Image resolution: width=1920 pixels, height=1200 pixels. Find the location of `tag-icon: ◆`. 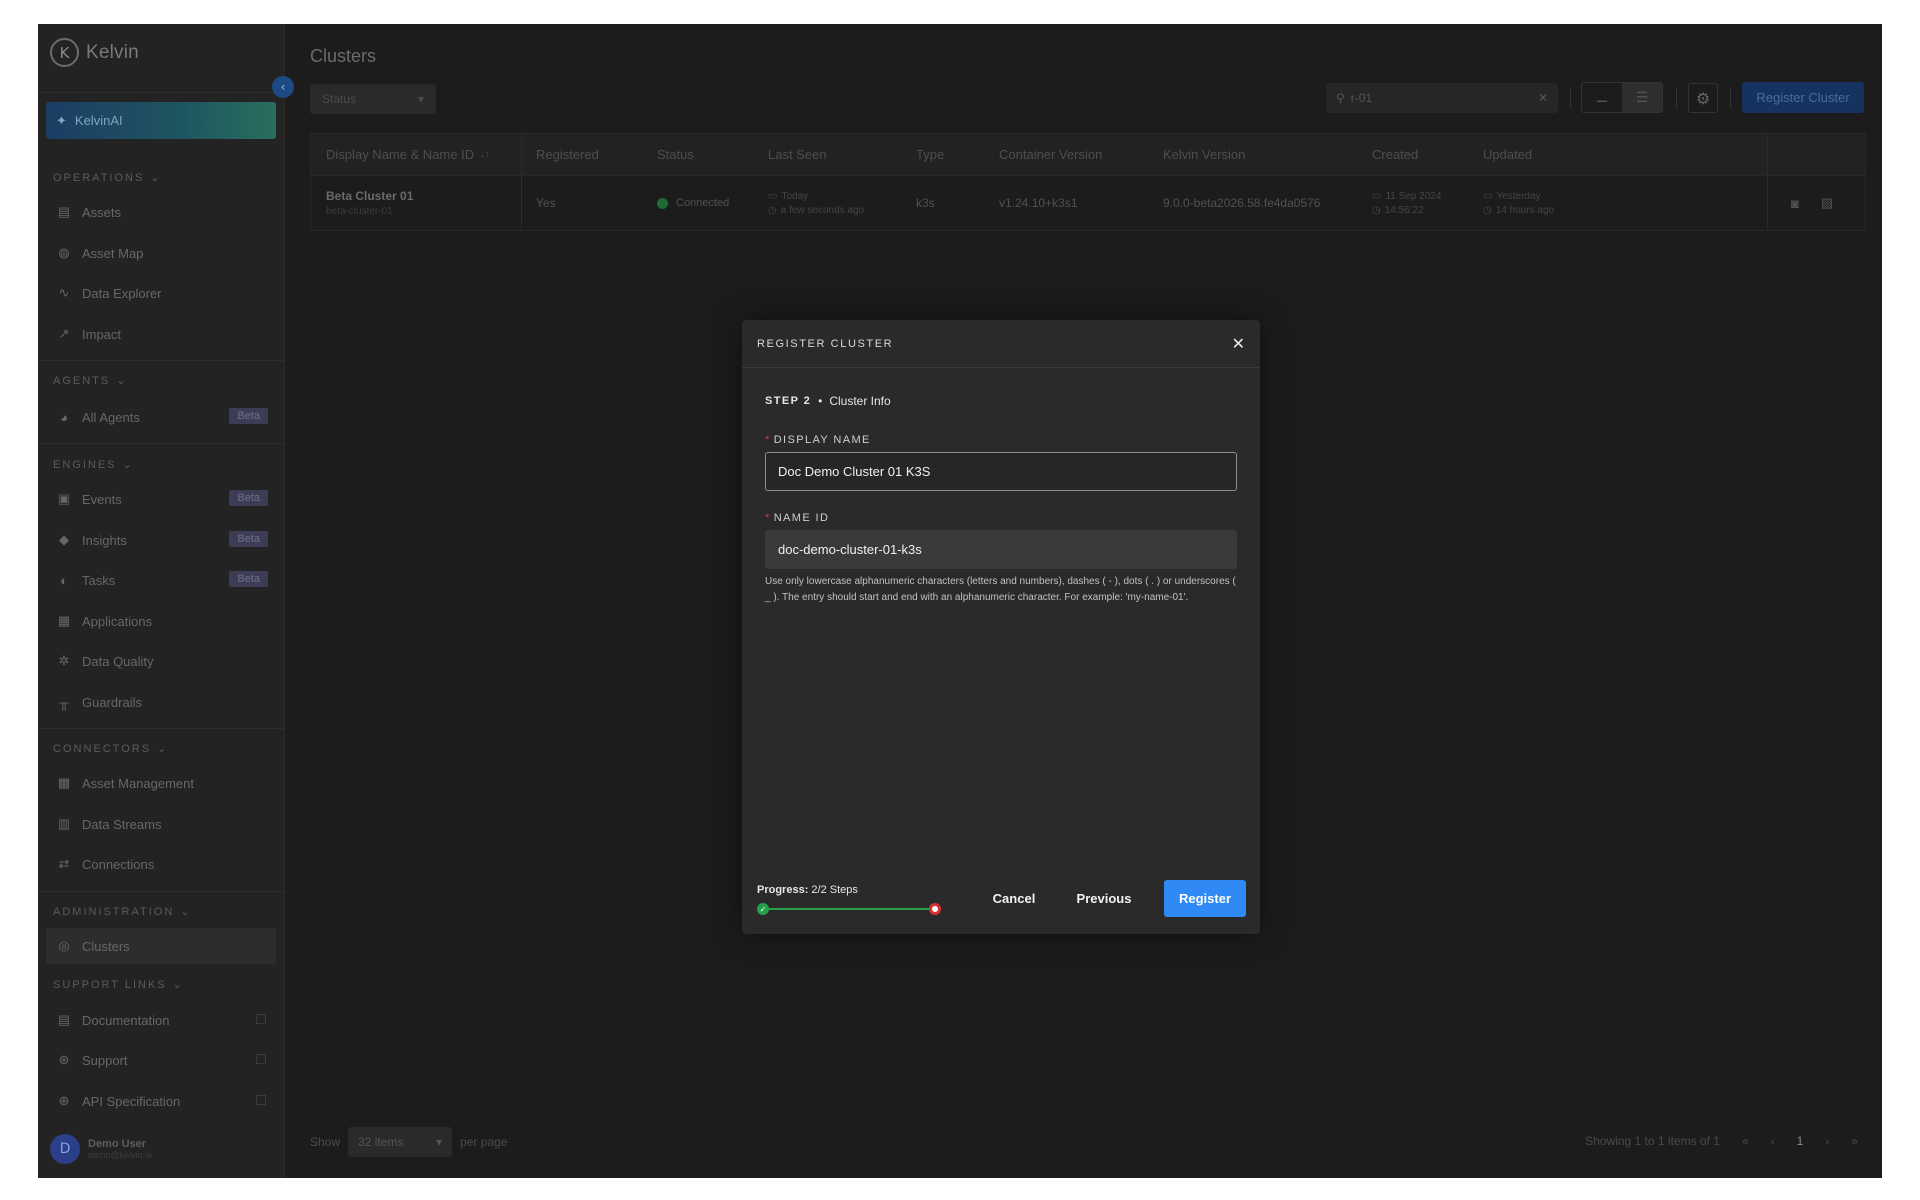

tag-icon: ◆ is located at coordinates (64, 539).